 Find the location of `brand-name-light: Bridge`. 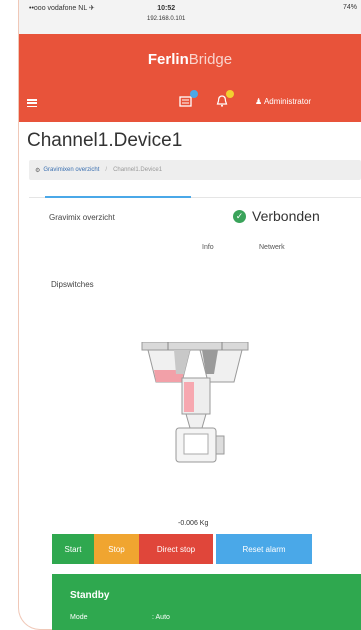

brand-name-light: Bridge is located at coordinates (210, 59).